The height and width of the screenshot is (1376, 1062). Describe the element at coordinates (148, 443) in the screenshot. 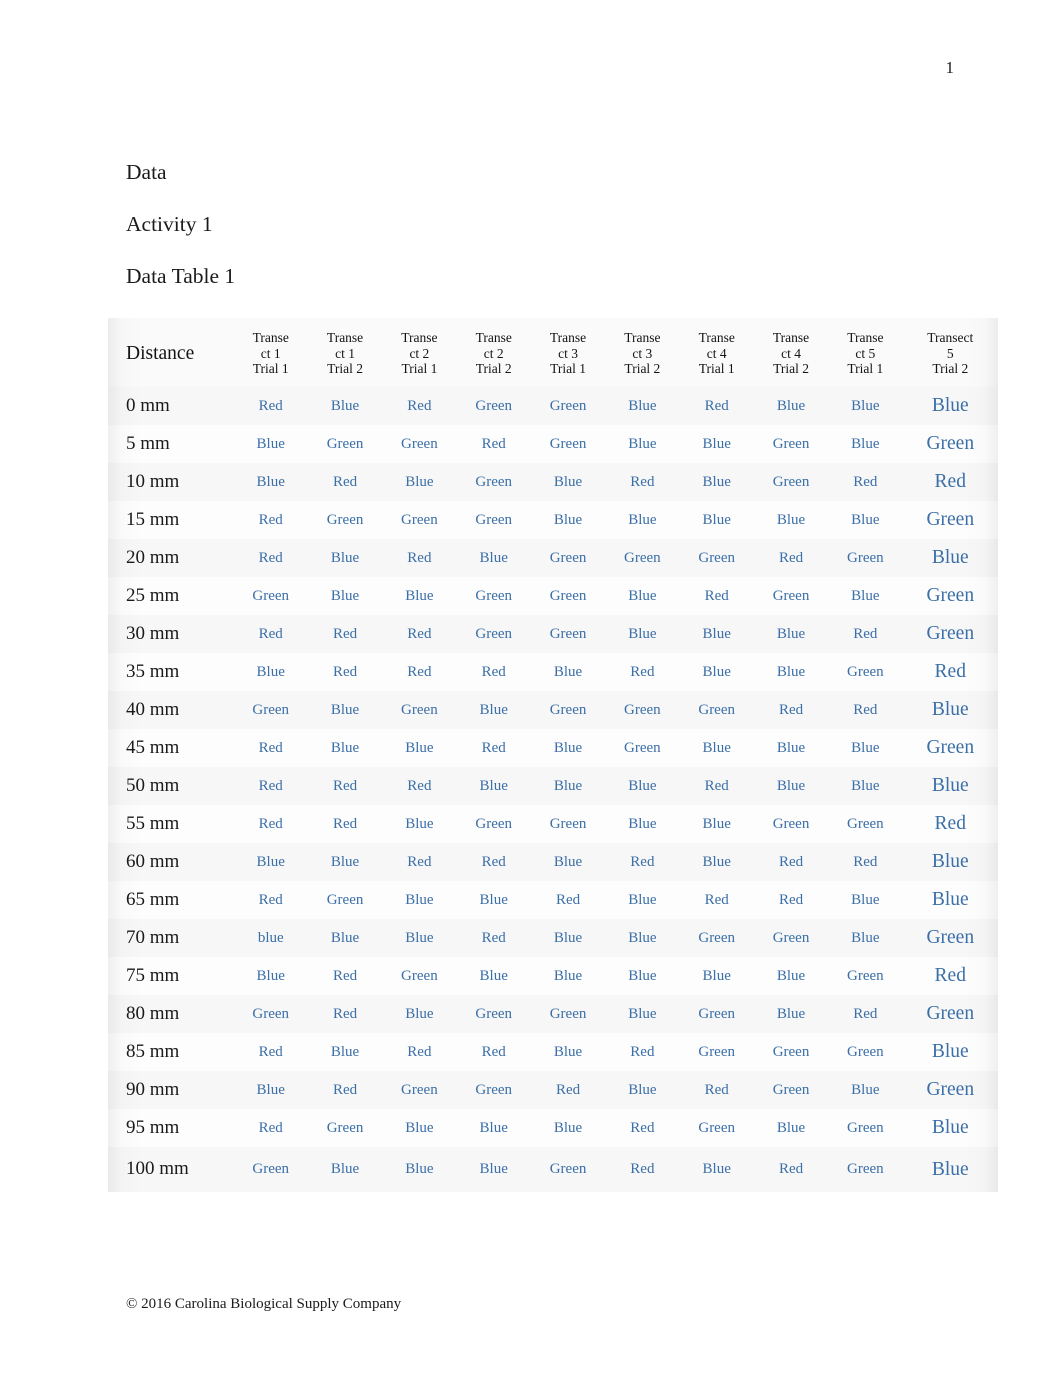

I see `distance-cell: 5 mm` at that location.